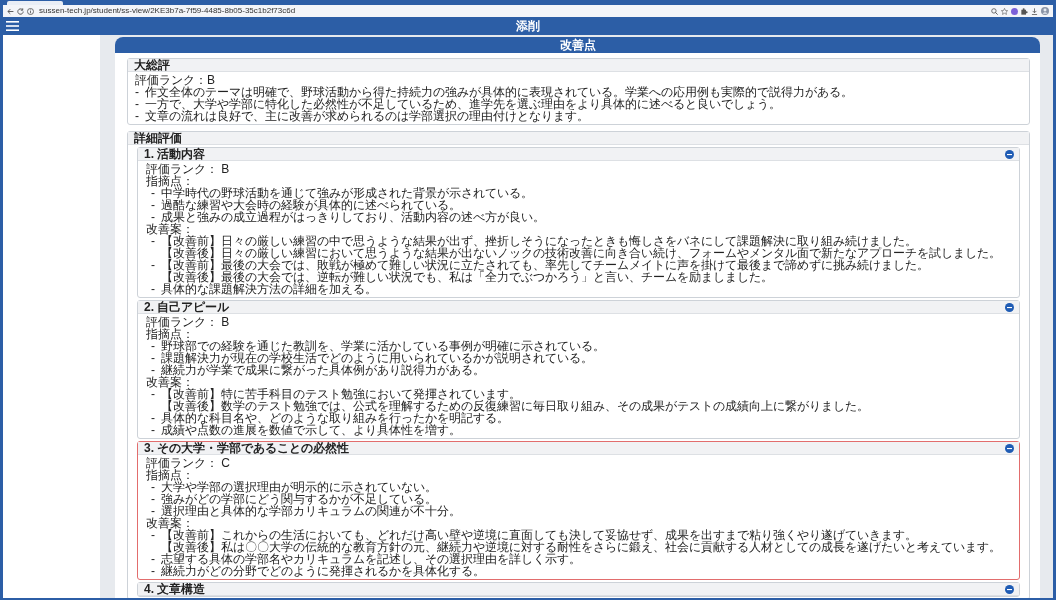 This screenshot has width=1056, height=600. I want to click on list-item-text: 大学や学部の選択理由が明示的に示されていない。, so click(299, 487).